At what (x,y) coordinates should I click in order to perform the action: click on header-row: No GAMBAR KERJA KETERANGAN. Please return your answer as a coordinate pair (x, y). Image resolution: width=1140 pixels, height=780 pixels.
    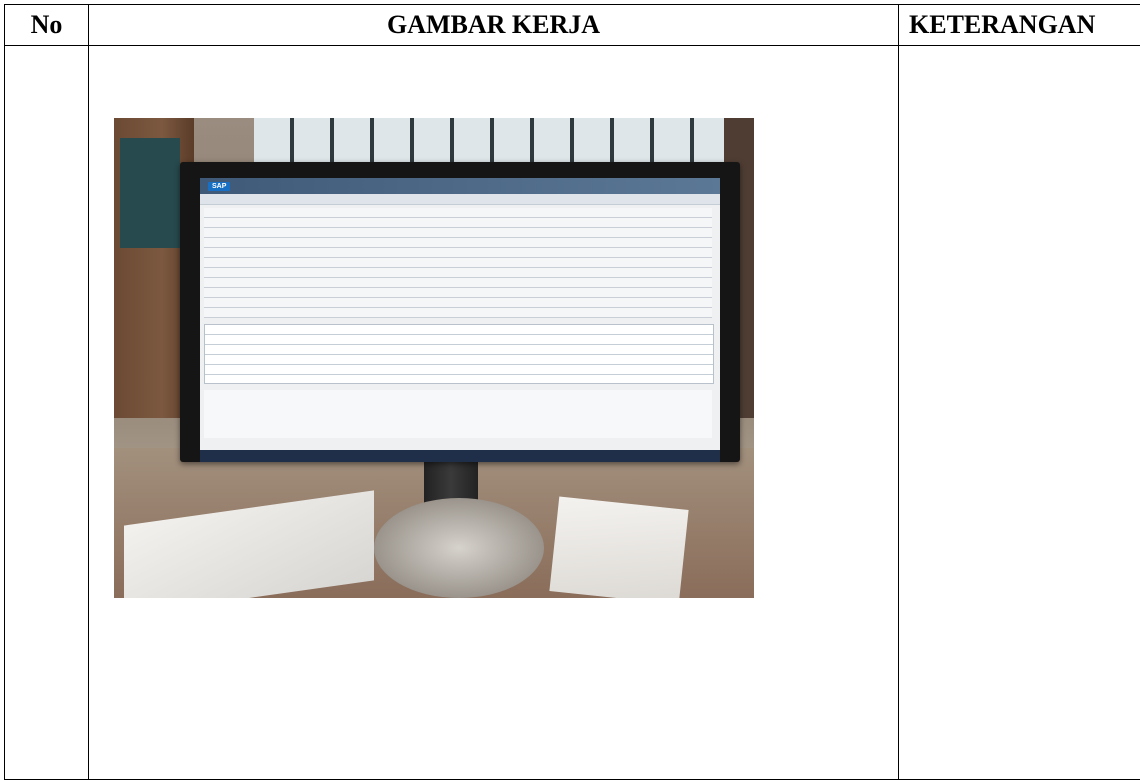
    Looking at the image, I should click on (572, 25).